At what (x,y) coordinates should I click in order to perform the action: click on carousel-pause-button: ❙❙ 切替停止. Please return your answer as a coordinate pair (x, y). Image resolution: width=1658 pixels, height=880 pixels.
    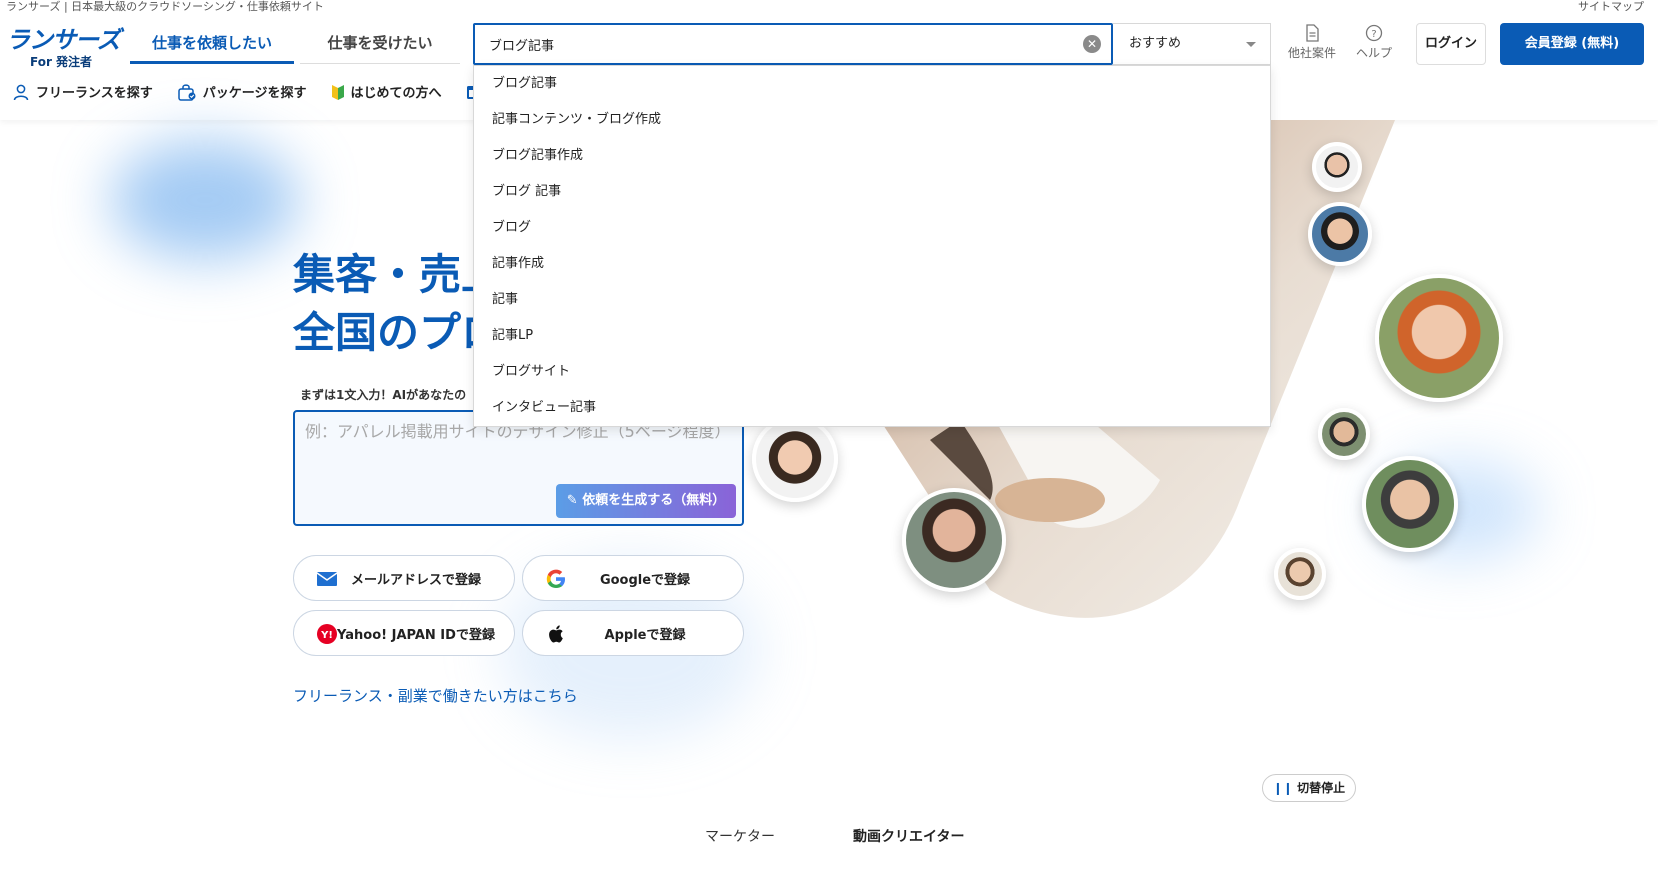
    Looking at the image, I should click on (1309, 788).